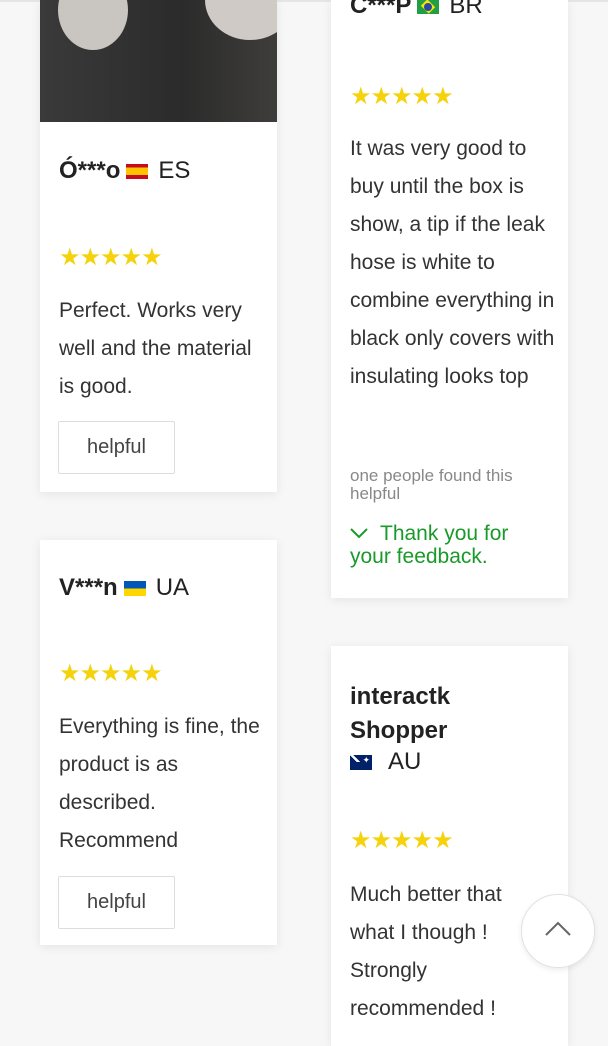 The image size is (608, 1046). What do you see at coordinates (137, 171) in the screenshot?
I see `spain-flag-icon` at bounding box center [137, 171].